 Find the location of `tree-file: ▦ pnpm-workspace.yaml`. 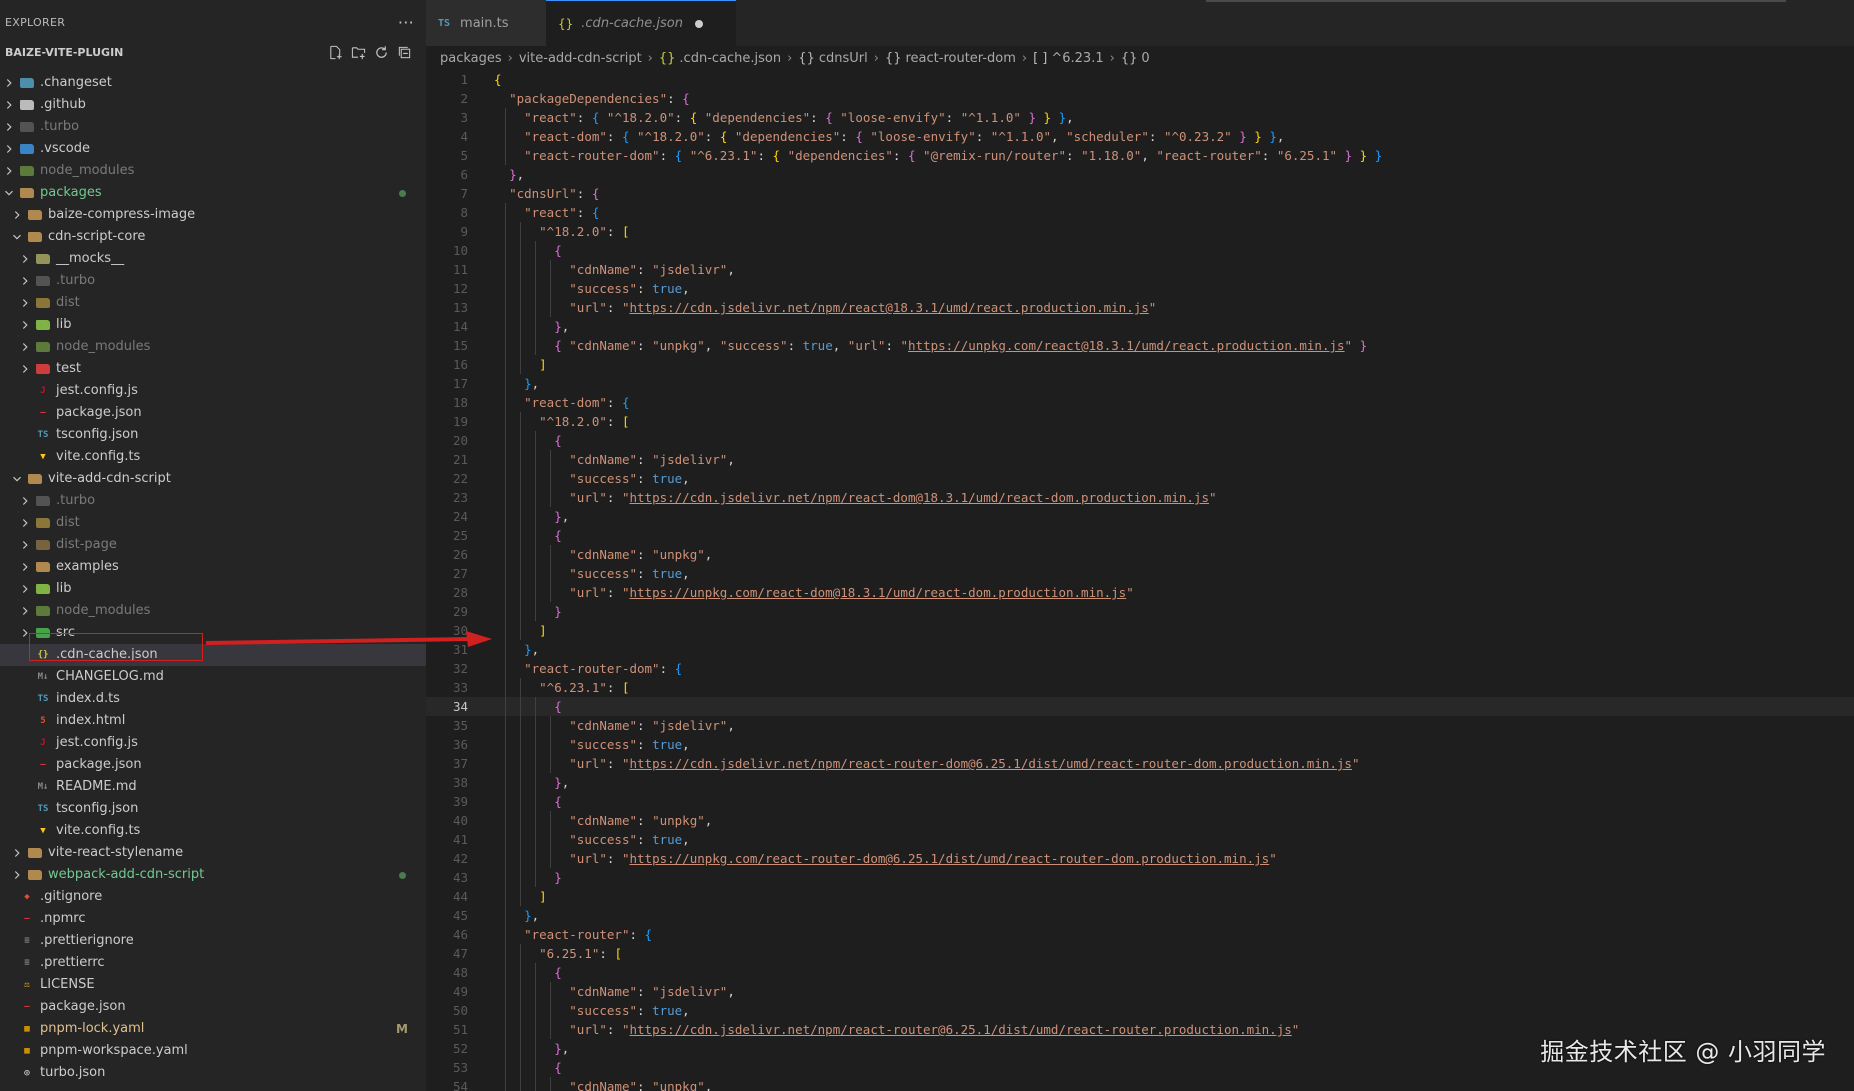

tree-file: ▦ pnpm-workspace.yaml is located at coordinates (213, 1051).